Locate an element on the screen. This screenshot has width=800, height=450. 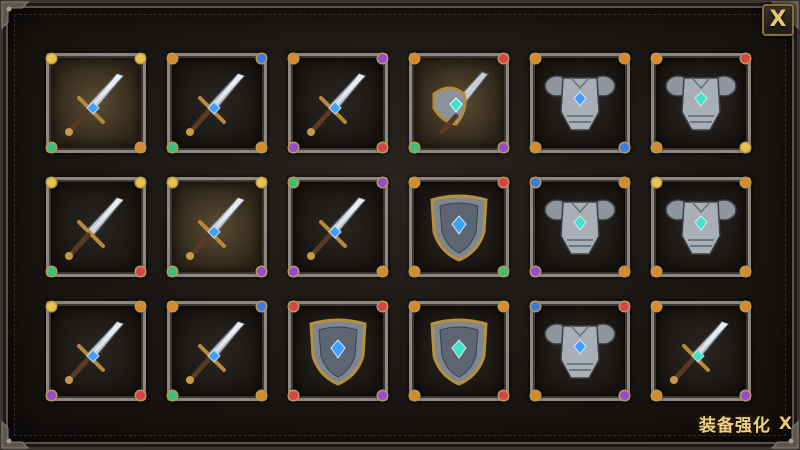
close-icon: X is located at coordinates (778, 19).